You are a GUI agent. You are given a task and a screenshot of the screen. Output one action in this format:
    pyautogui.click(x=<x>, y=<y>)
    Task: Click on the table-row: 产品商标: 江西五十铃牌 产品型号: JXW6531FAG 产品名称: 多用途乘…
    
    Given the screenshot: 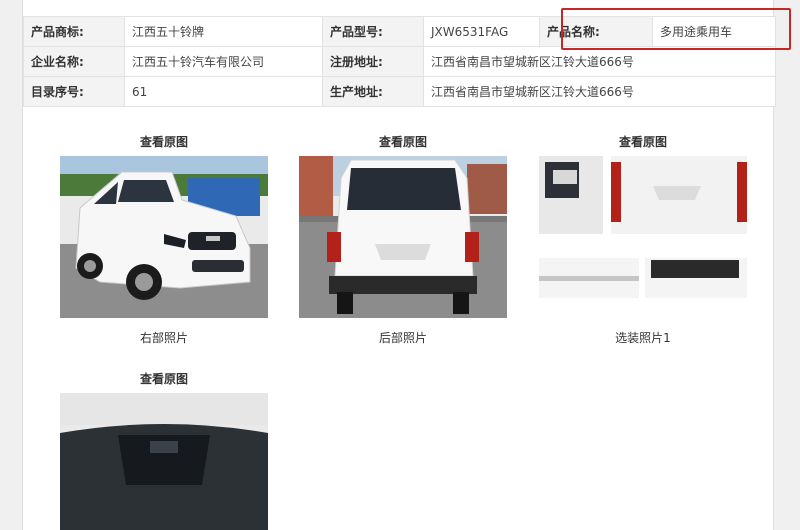 What is the action you would take?
    pyautogui.click(x=399, y=31)
    